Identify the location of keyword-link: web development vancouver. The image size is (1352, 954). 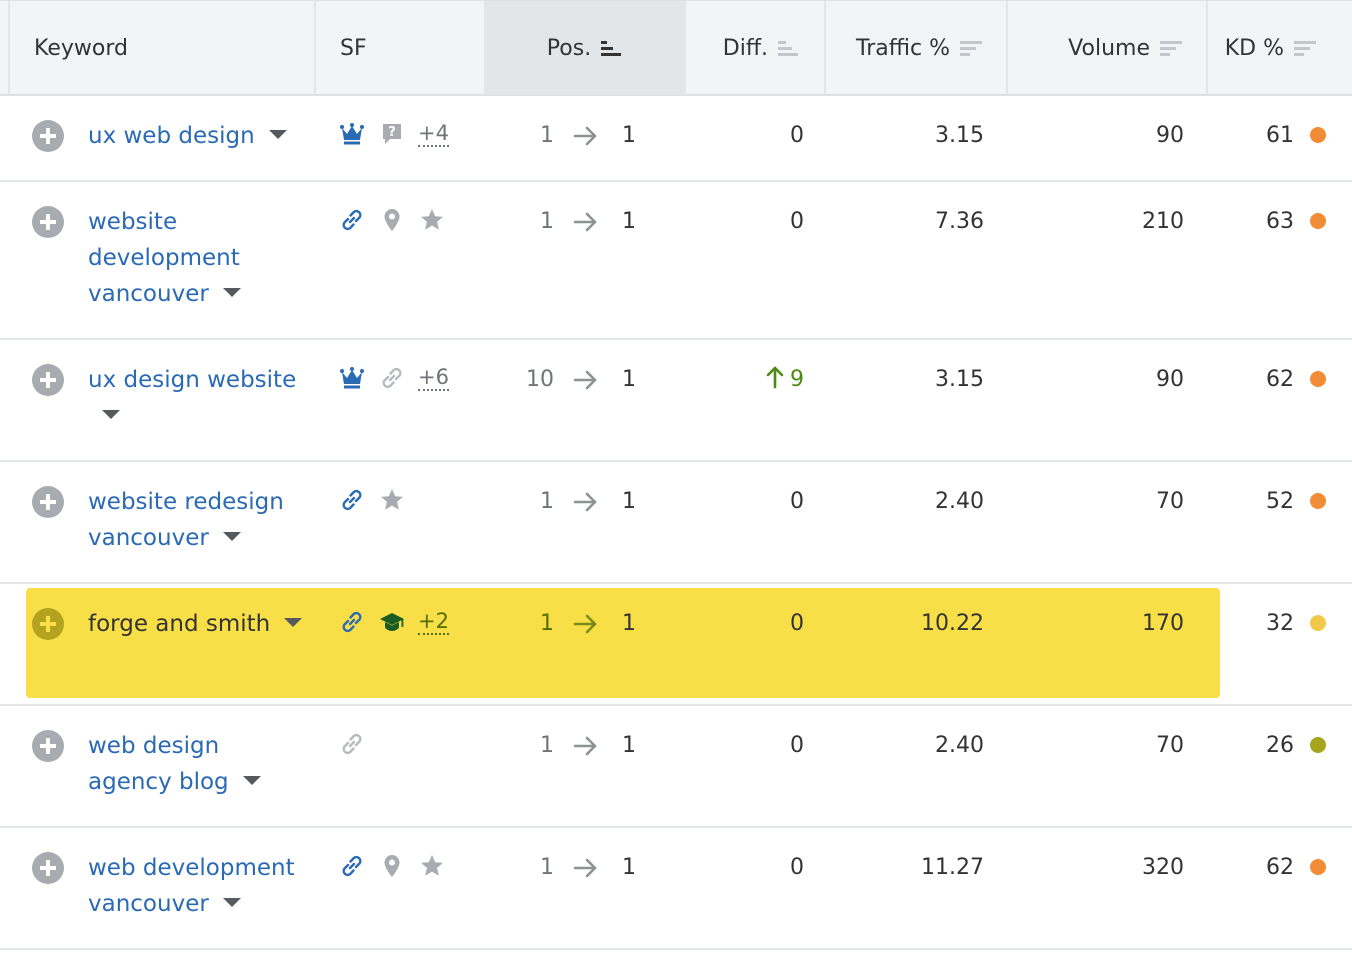
(198, 886).